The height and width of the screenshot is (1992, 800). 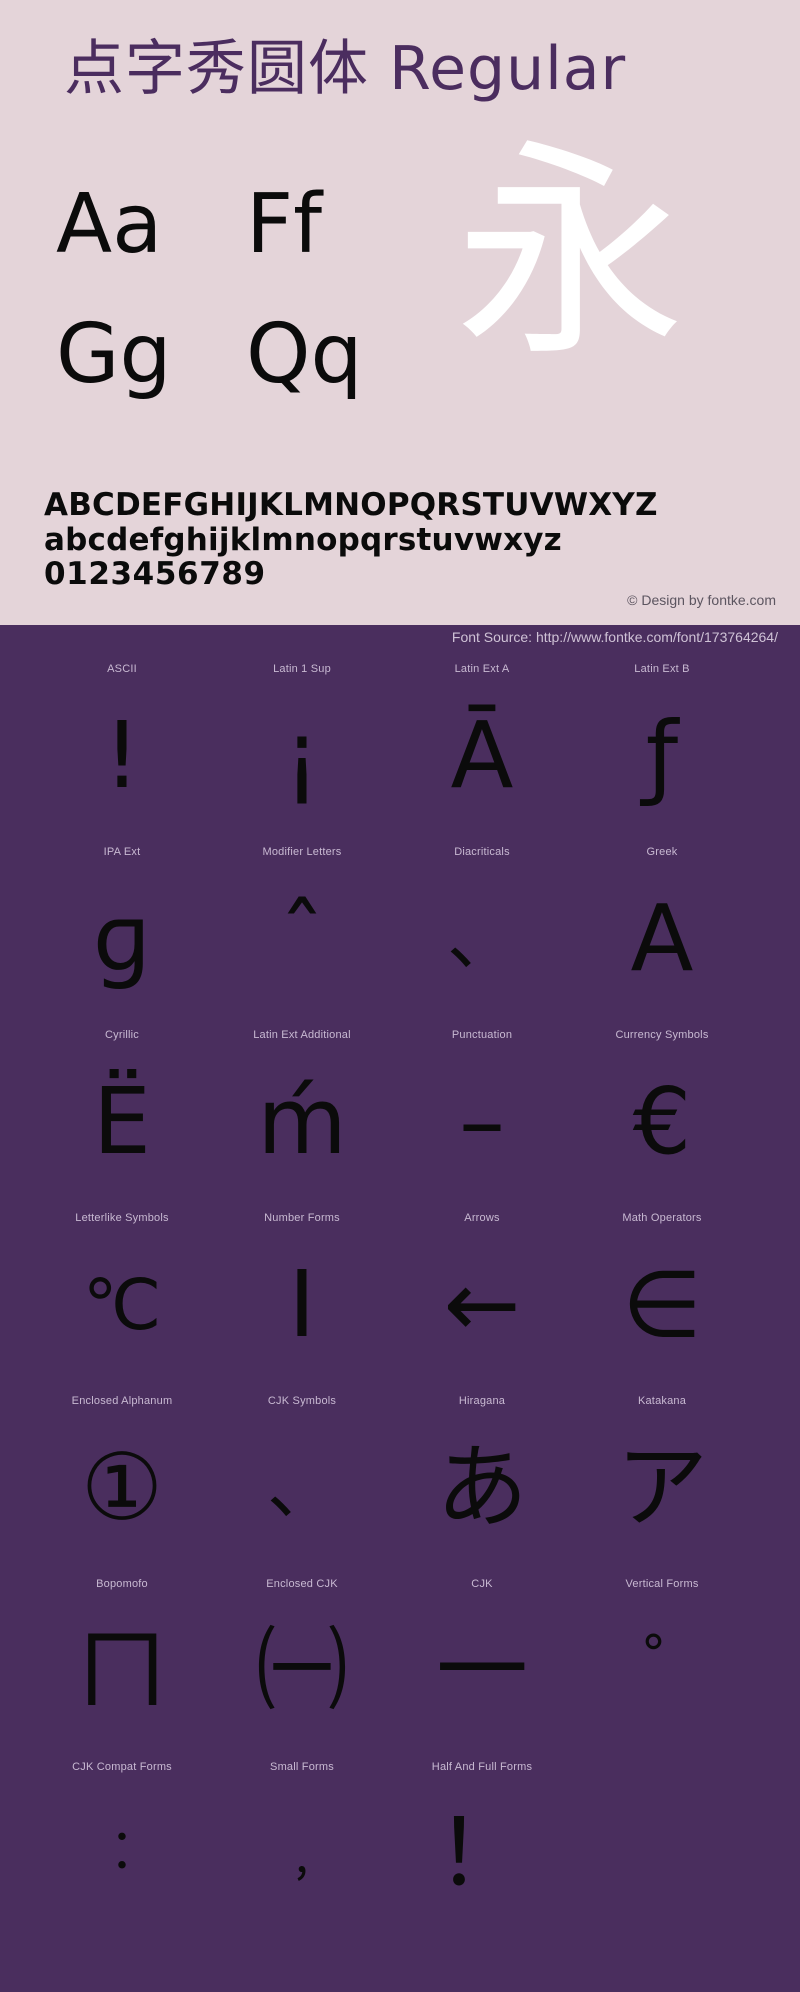 I want to click on unicode-block-glyph: ¡, so click(x=302, y=755).